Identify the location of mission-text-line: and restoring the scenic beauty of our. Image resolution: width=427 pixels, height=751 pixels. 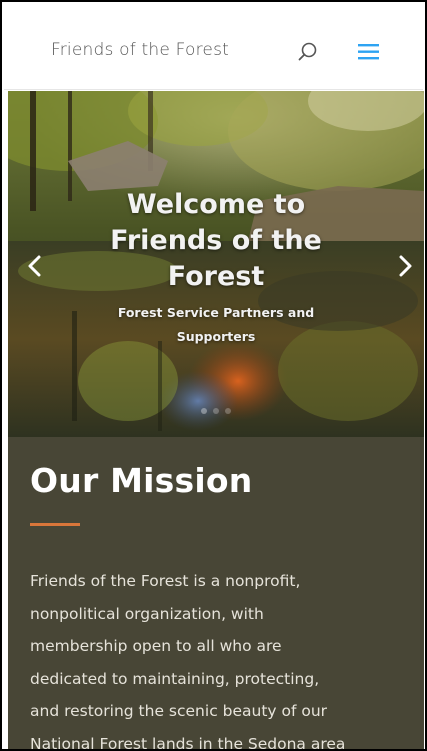
(179, 711).